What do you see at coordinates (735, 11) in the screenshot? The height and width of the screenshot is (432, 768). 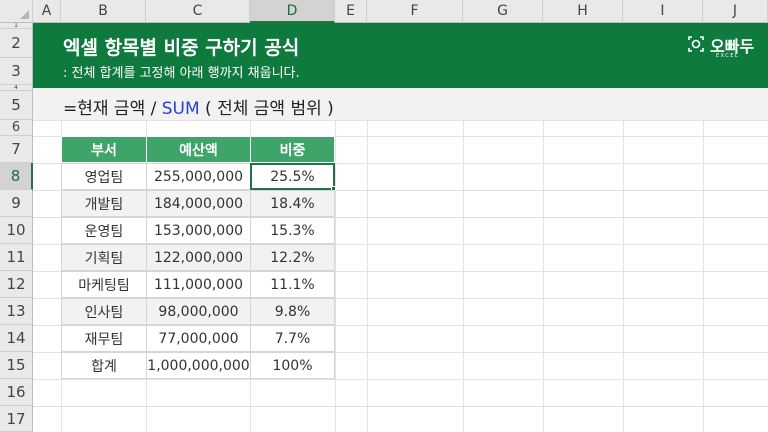 I see `column-header-j: J` at bounding box center [735, 11].